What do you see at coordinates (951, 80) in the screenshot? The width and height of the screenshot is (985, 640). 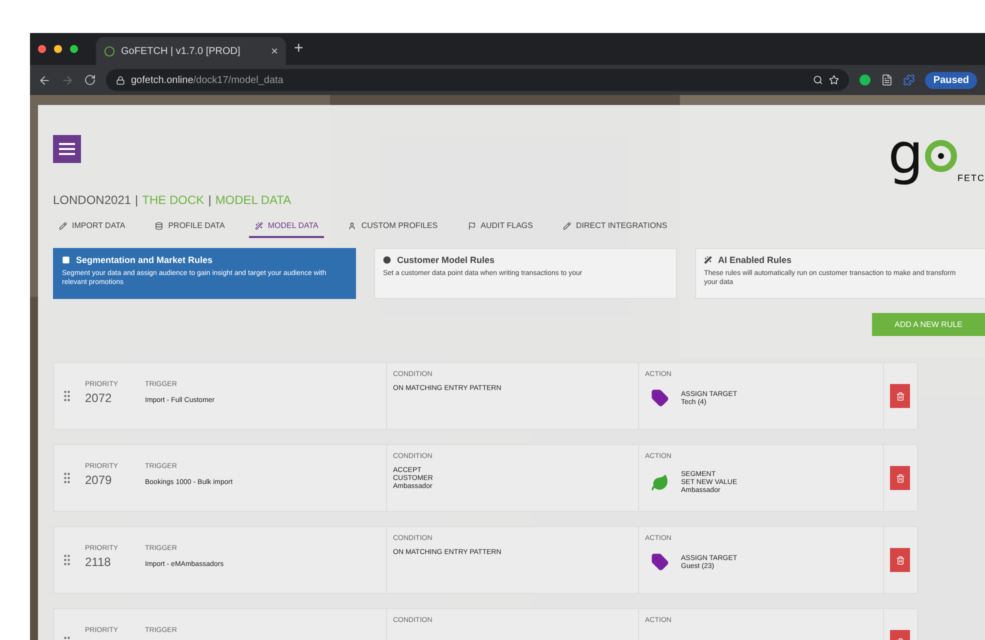 I see `profile-button: Paused` at bounding box center [951, 80].